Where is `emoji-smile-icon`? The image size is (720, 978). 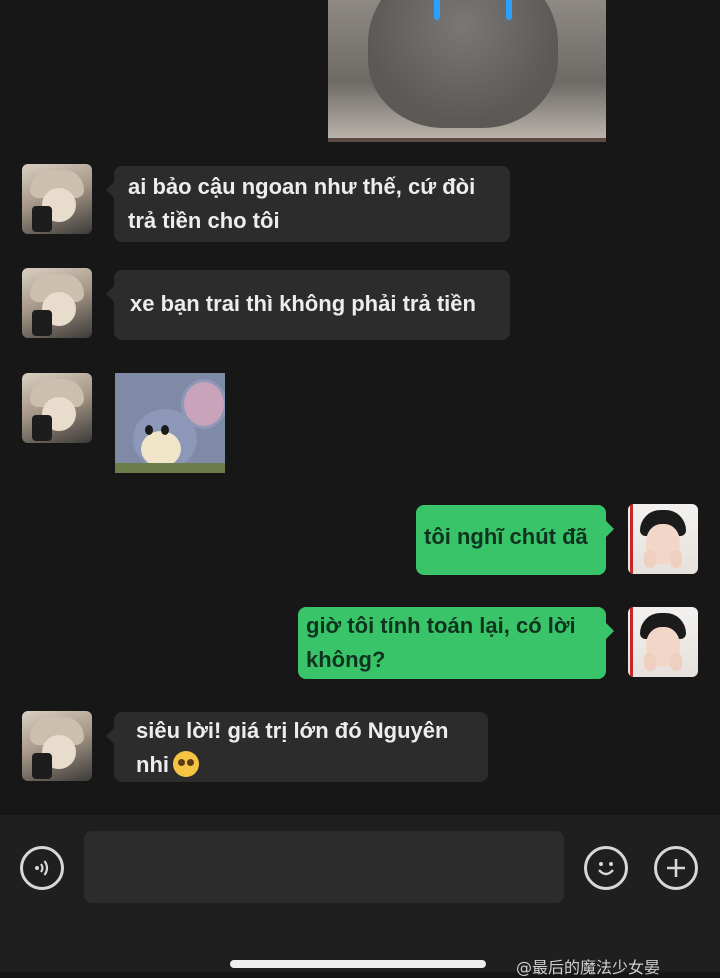
emoji-smile-icon is located at coordinates (606, 869).